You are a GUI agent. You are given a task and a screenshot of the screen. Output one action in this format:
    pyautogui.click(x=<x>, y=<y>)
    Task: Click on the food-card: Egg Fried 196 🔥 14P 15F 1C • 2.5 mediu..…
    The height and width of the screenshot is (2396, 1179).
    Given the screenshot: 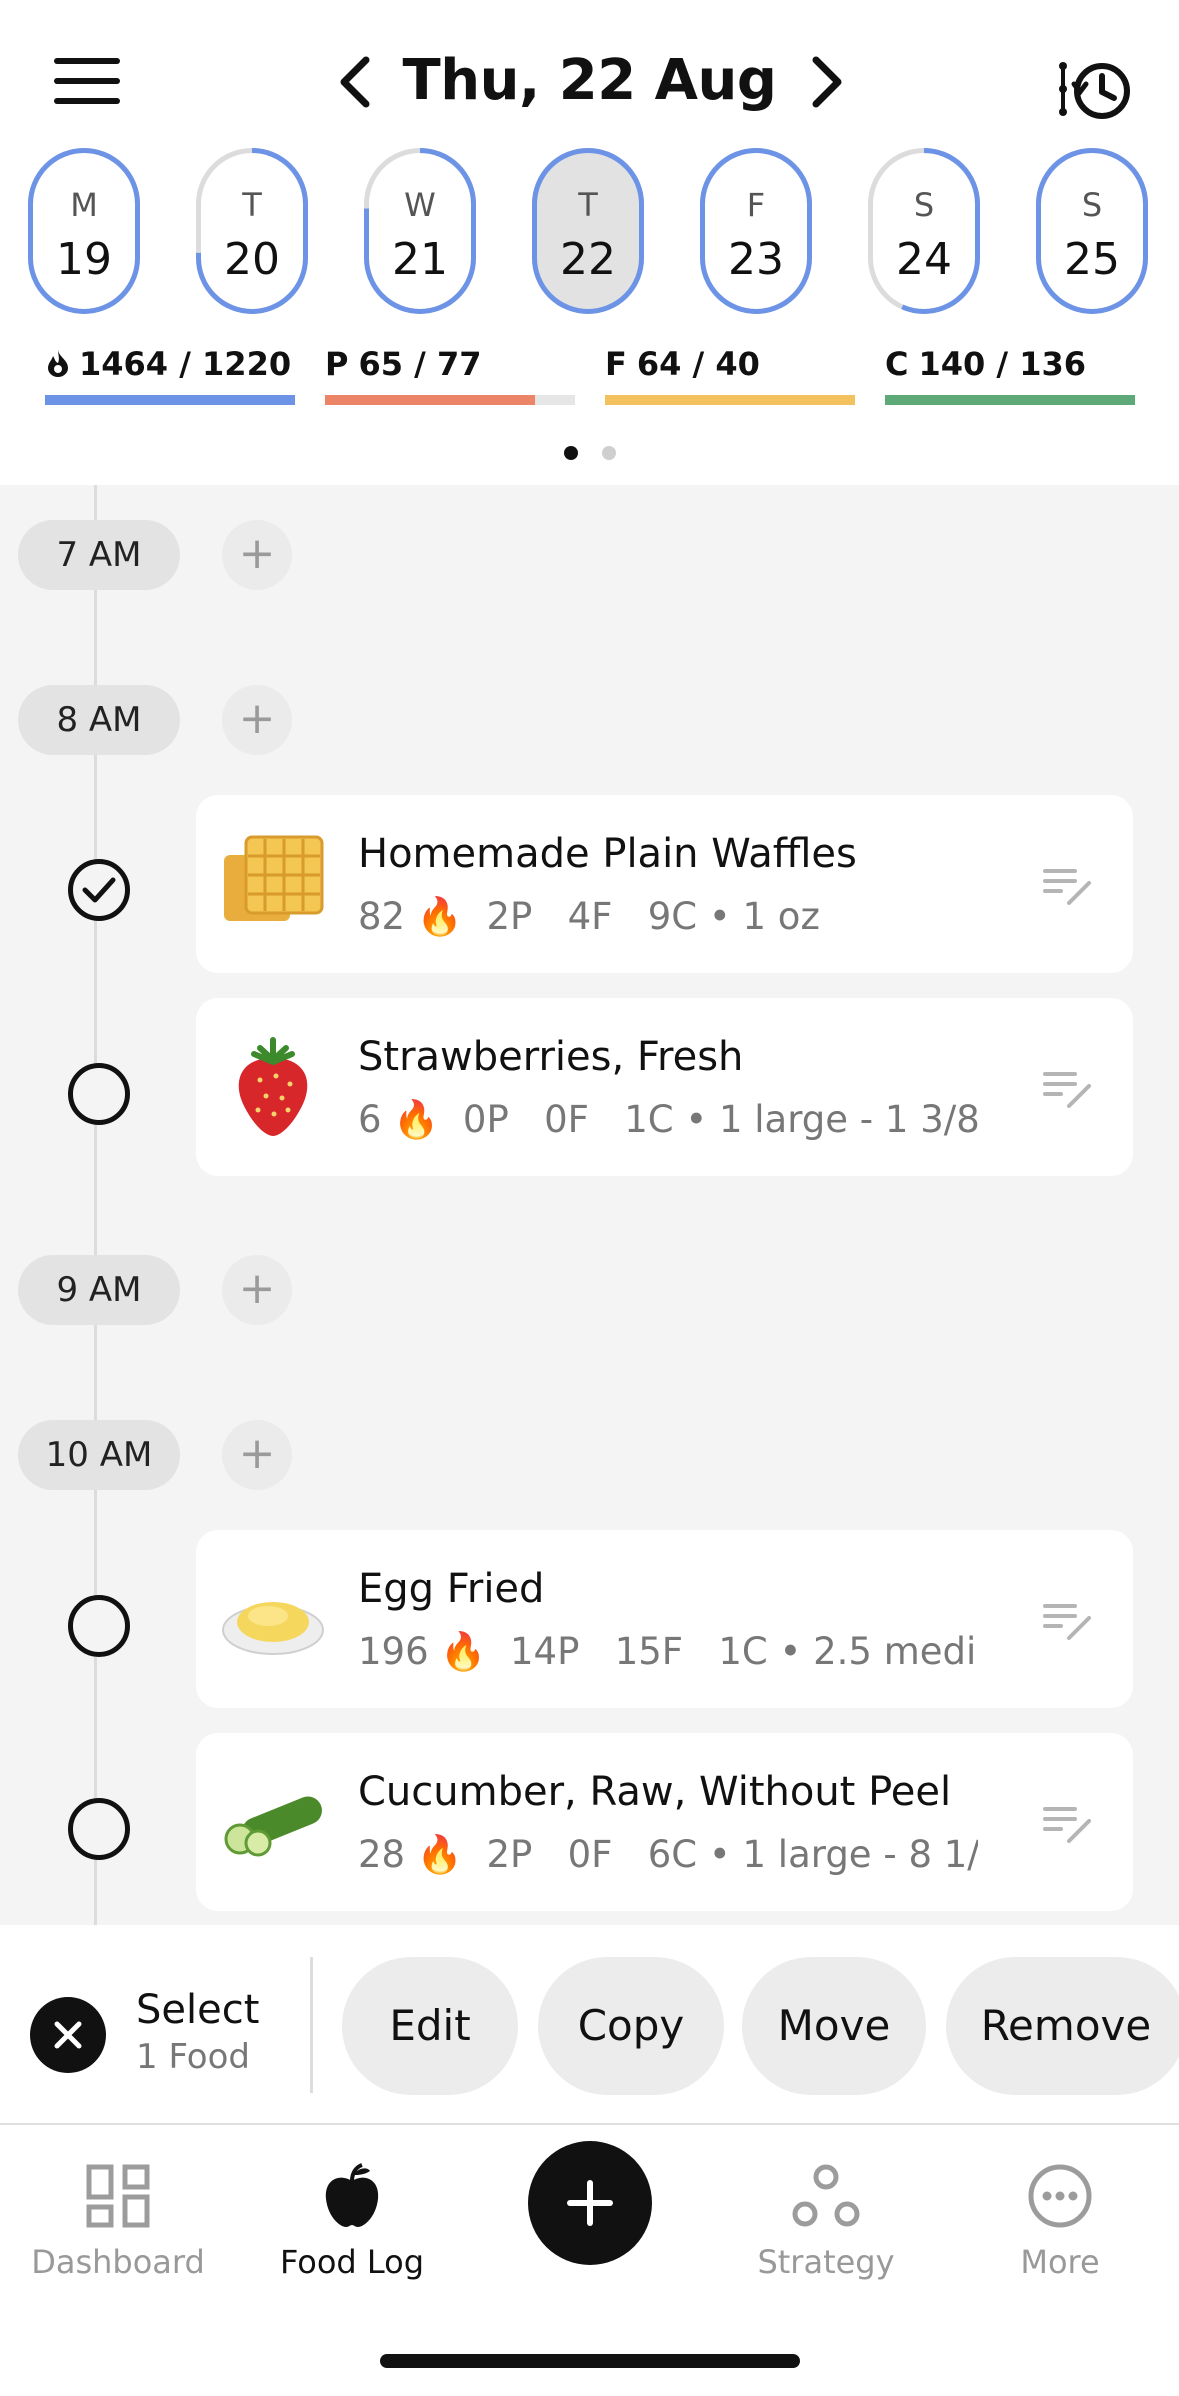 What is the action you would take?
    pyautogui.click(x=664, y=1619)
    